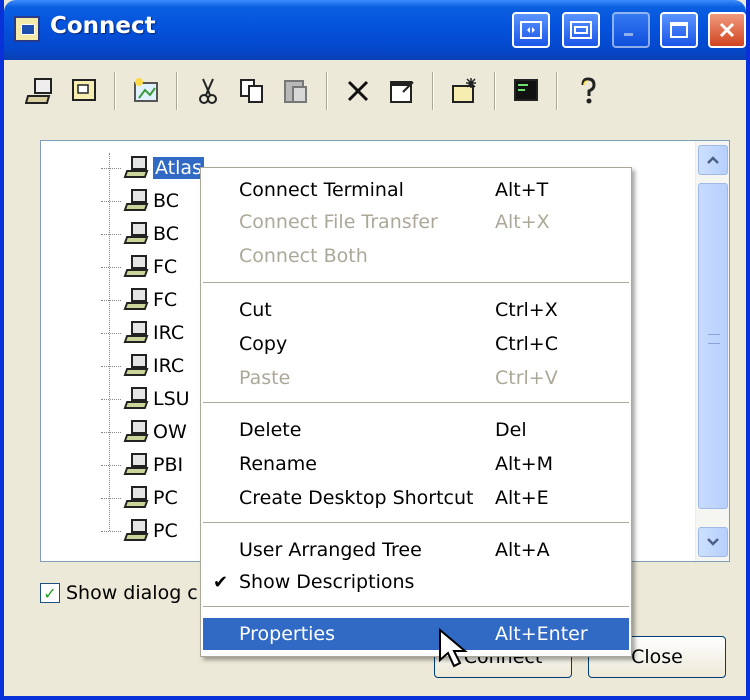  What do you see at coordinates (416, 310) in the screenshot?
I see `menu-item-cut: Cut Ctrl+X` at bounding box center [416, 310].